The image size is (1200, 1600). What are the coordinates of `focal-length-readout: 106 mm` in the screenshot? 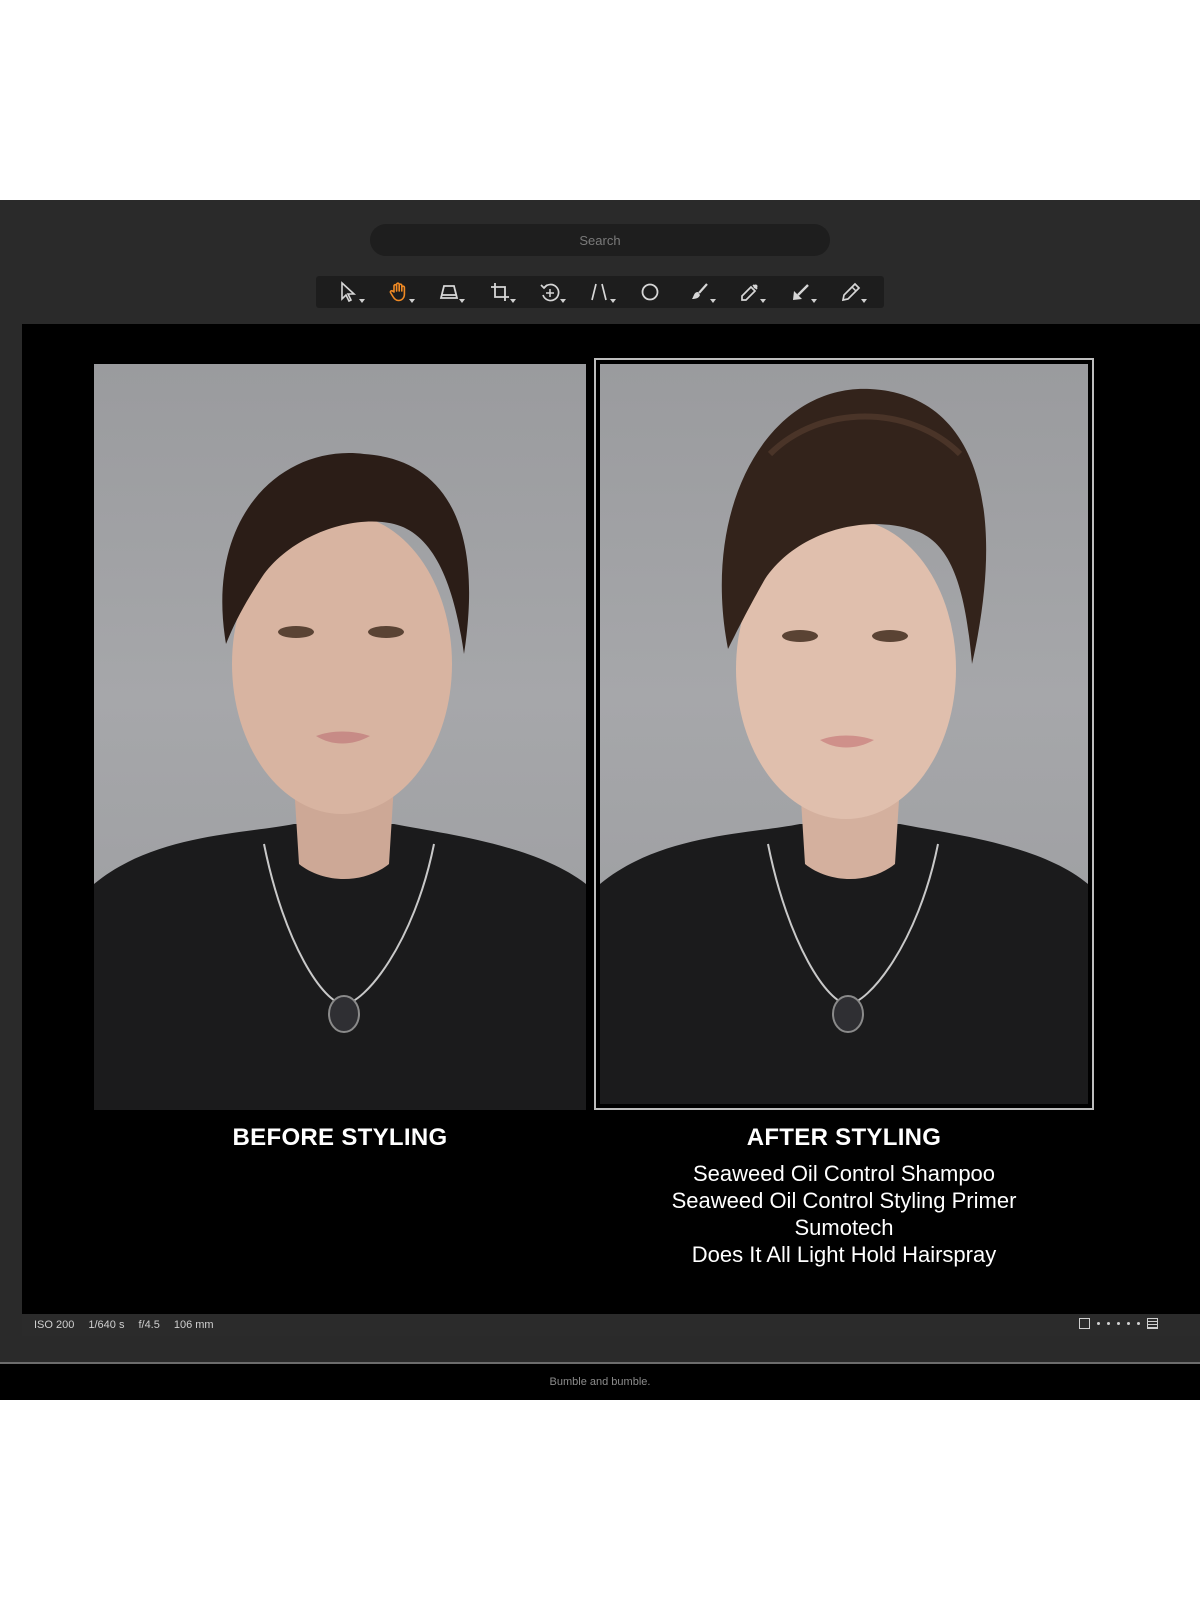 It's located at (193, 1325).